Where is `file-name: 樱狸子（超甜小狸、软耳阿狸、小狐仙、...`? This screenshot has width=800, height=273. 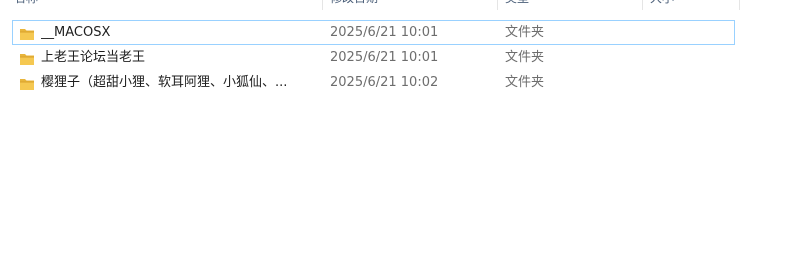 file-name: 樱狸子（超甜小狸、软耳阿狸、小狐仙、... is located at coordinates (164, 82).